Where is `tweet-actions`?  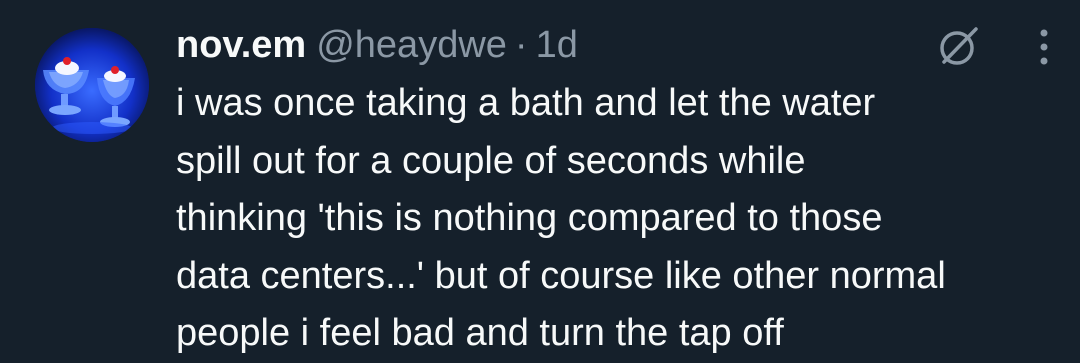
tweet-actions is located at coordinates (993, 47).